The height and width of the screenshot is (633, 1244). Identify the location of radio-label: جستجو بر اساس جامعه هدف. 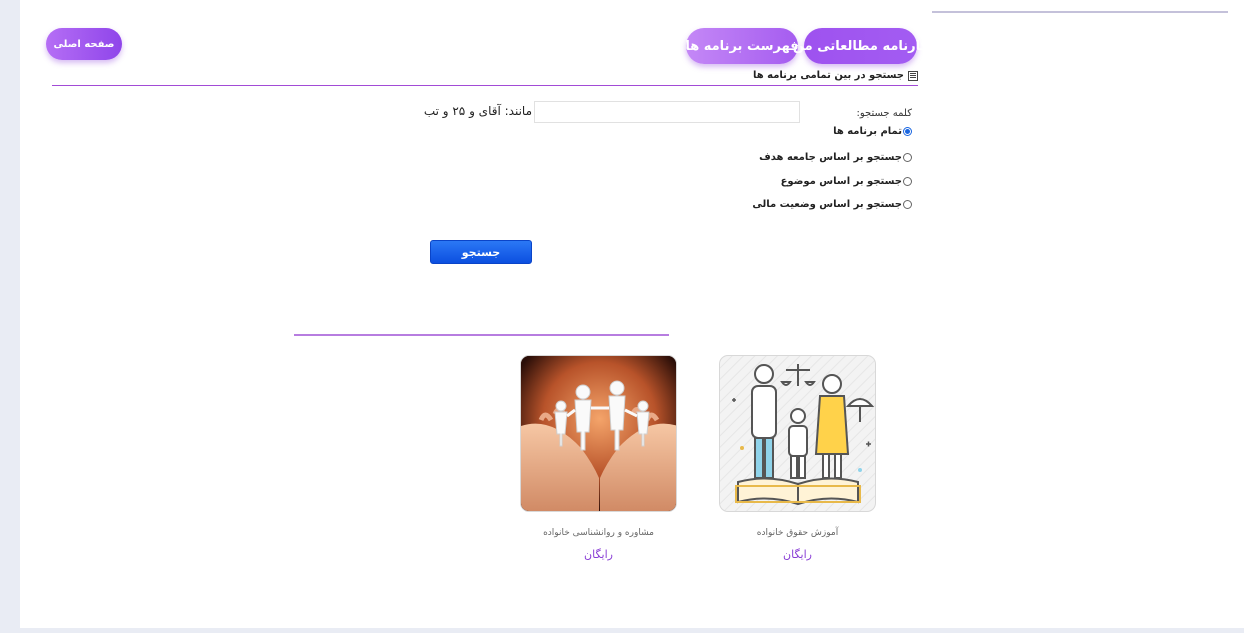
(830, 157).